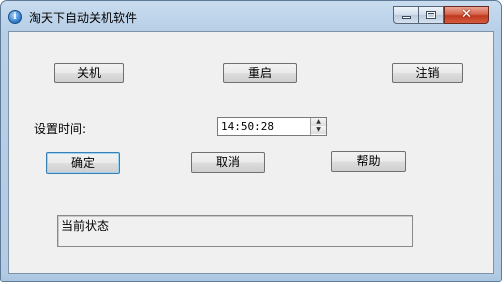  I want to click on time-spinner: ▲ ▼, so click(318, 126).